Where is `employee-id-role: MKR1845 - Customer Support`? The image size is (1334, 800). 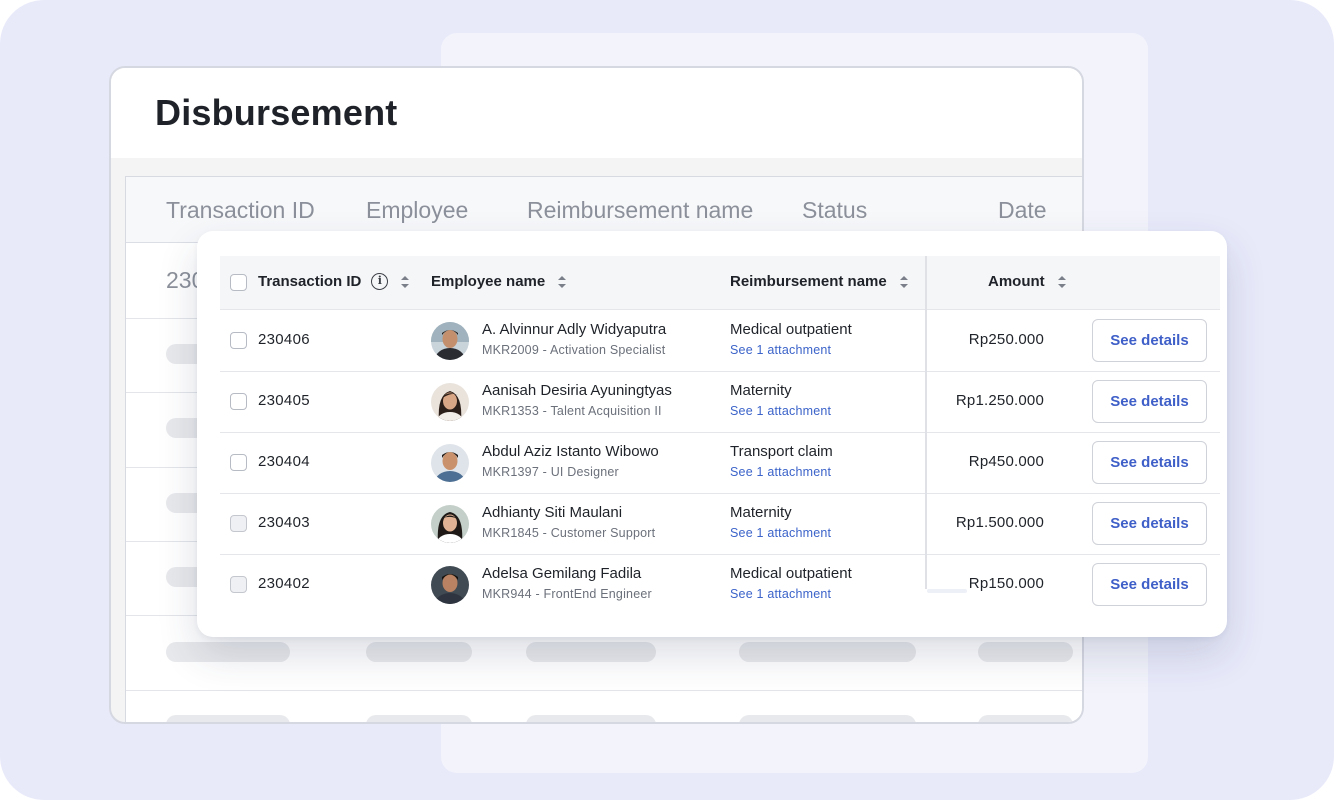 employee-id-role: MKR1845 - Customer Support is located at coordinates (569, 533).